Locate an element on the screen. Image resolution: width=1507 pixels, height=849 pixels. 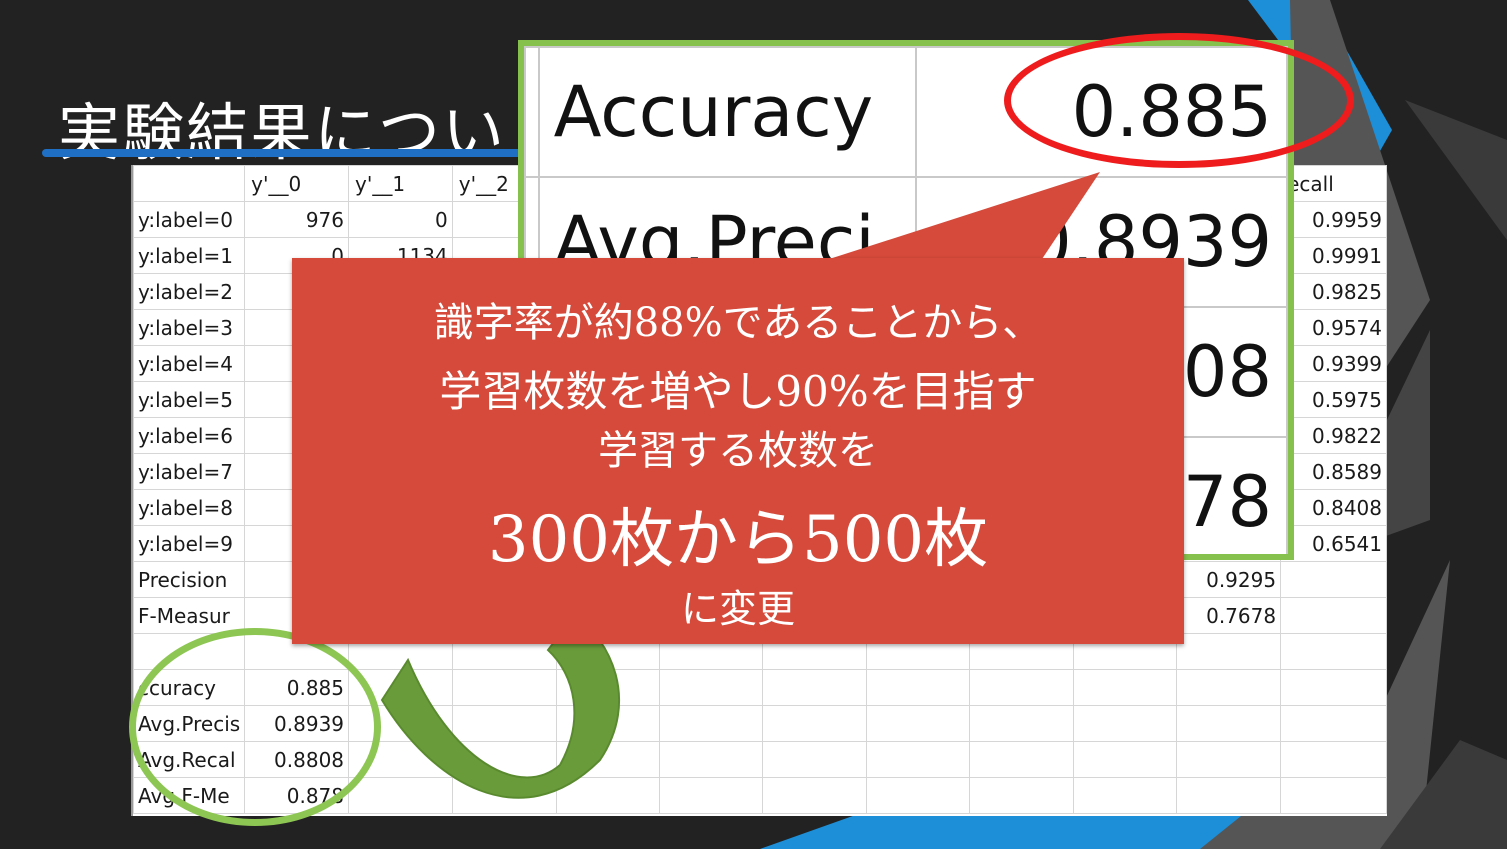
callout-line-4: 300枚から500枚 is located at coordinates (738, 540).